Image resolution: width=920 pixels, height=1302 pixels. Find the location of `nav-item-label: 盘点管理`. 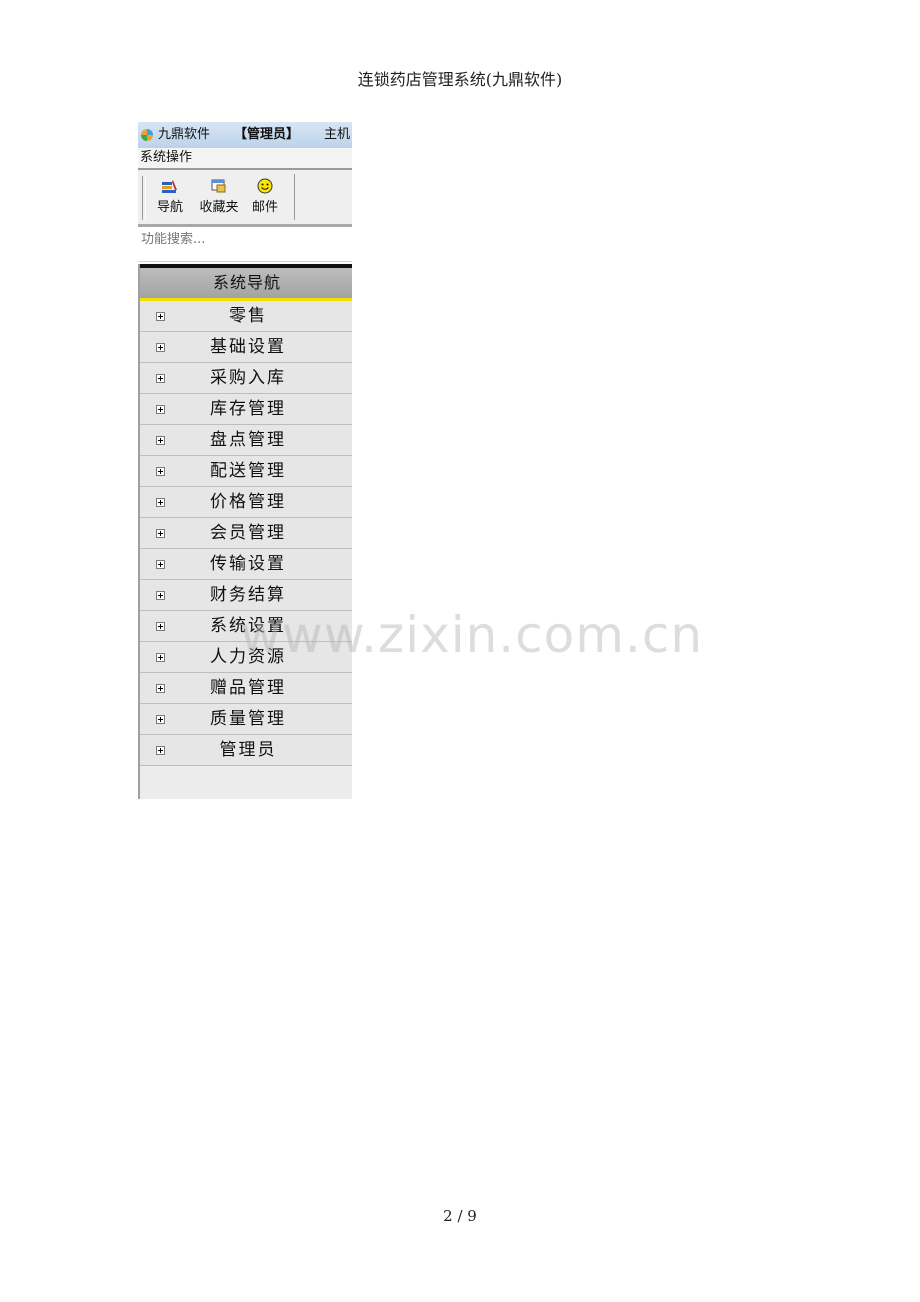

nav-item-label: 盘点管理 is located at coordinates (248, 440).